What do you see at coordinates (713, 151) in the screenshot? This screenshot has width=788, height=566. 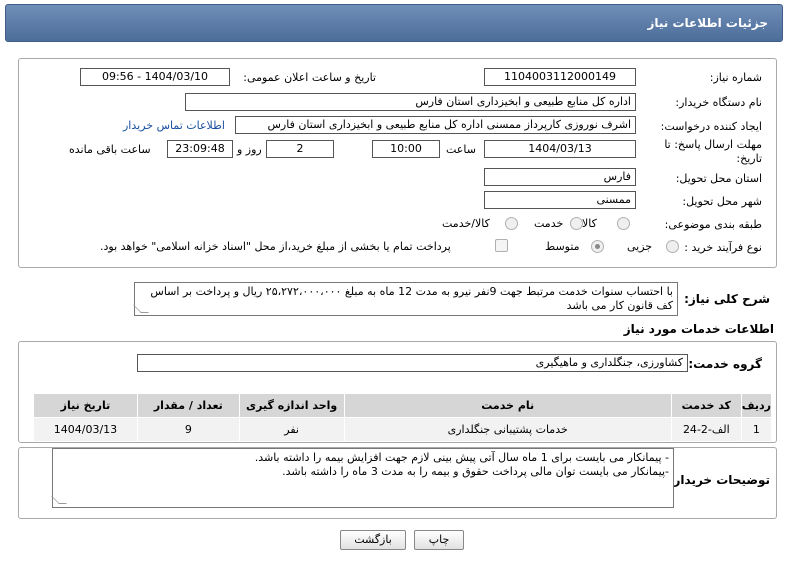 I see `deadline-label: مهلت ارسال پاسخ: تا تاریخ:` at bounding box center [713, 151].